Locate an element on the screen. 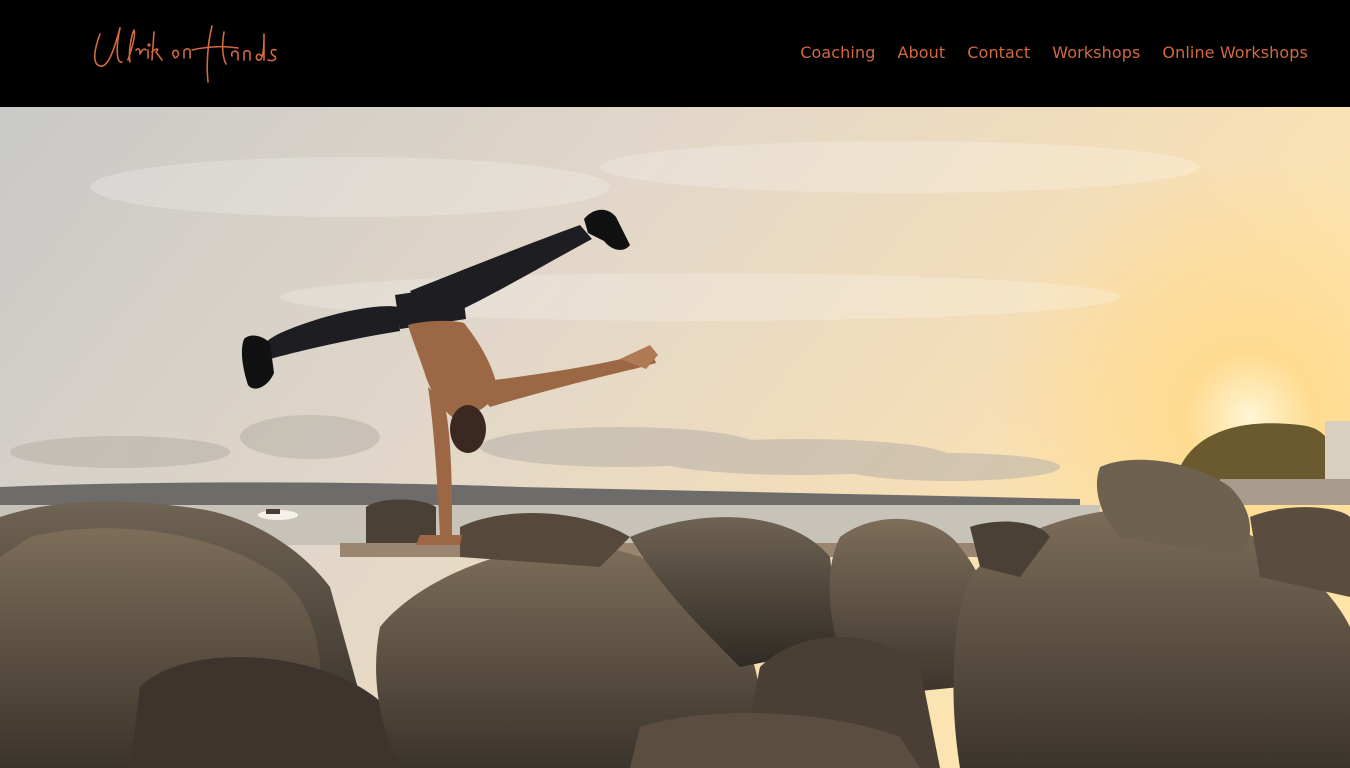 This screenshot has height=768, width=1350. nav-online-workshops: Online Workshops is located at coordinates (1235, 53).